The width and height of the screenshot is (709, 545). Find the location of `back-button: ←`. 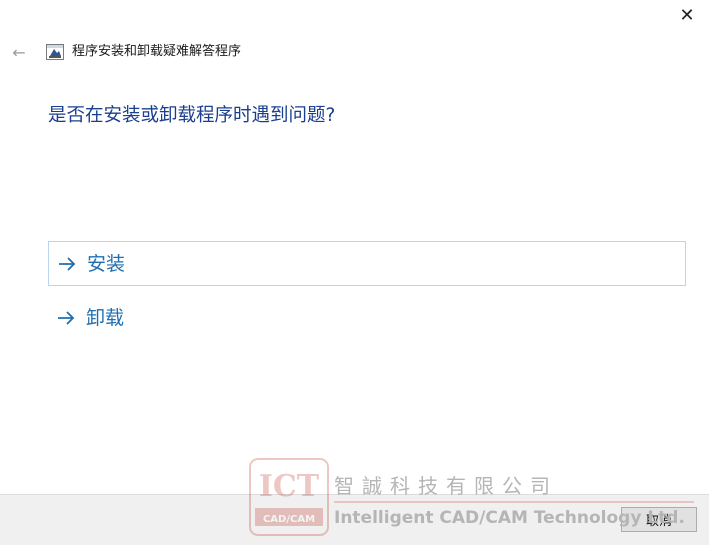

back-button: ← is located at coordinates (19, 52).